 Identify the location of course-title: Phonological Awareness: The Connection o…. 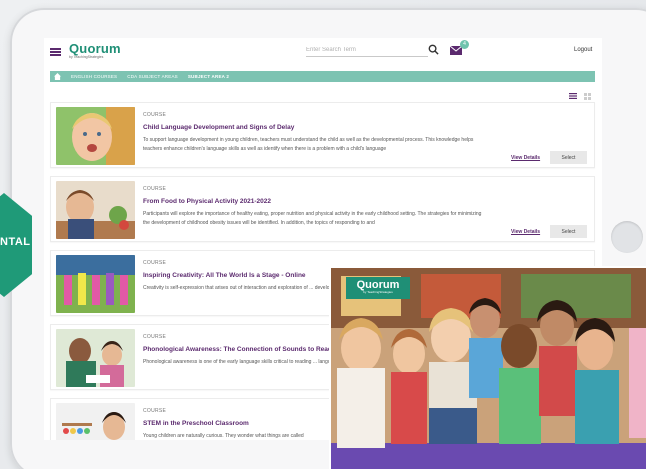
(242, 349).